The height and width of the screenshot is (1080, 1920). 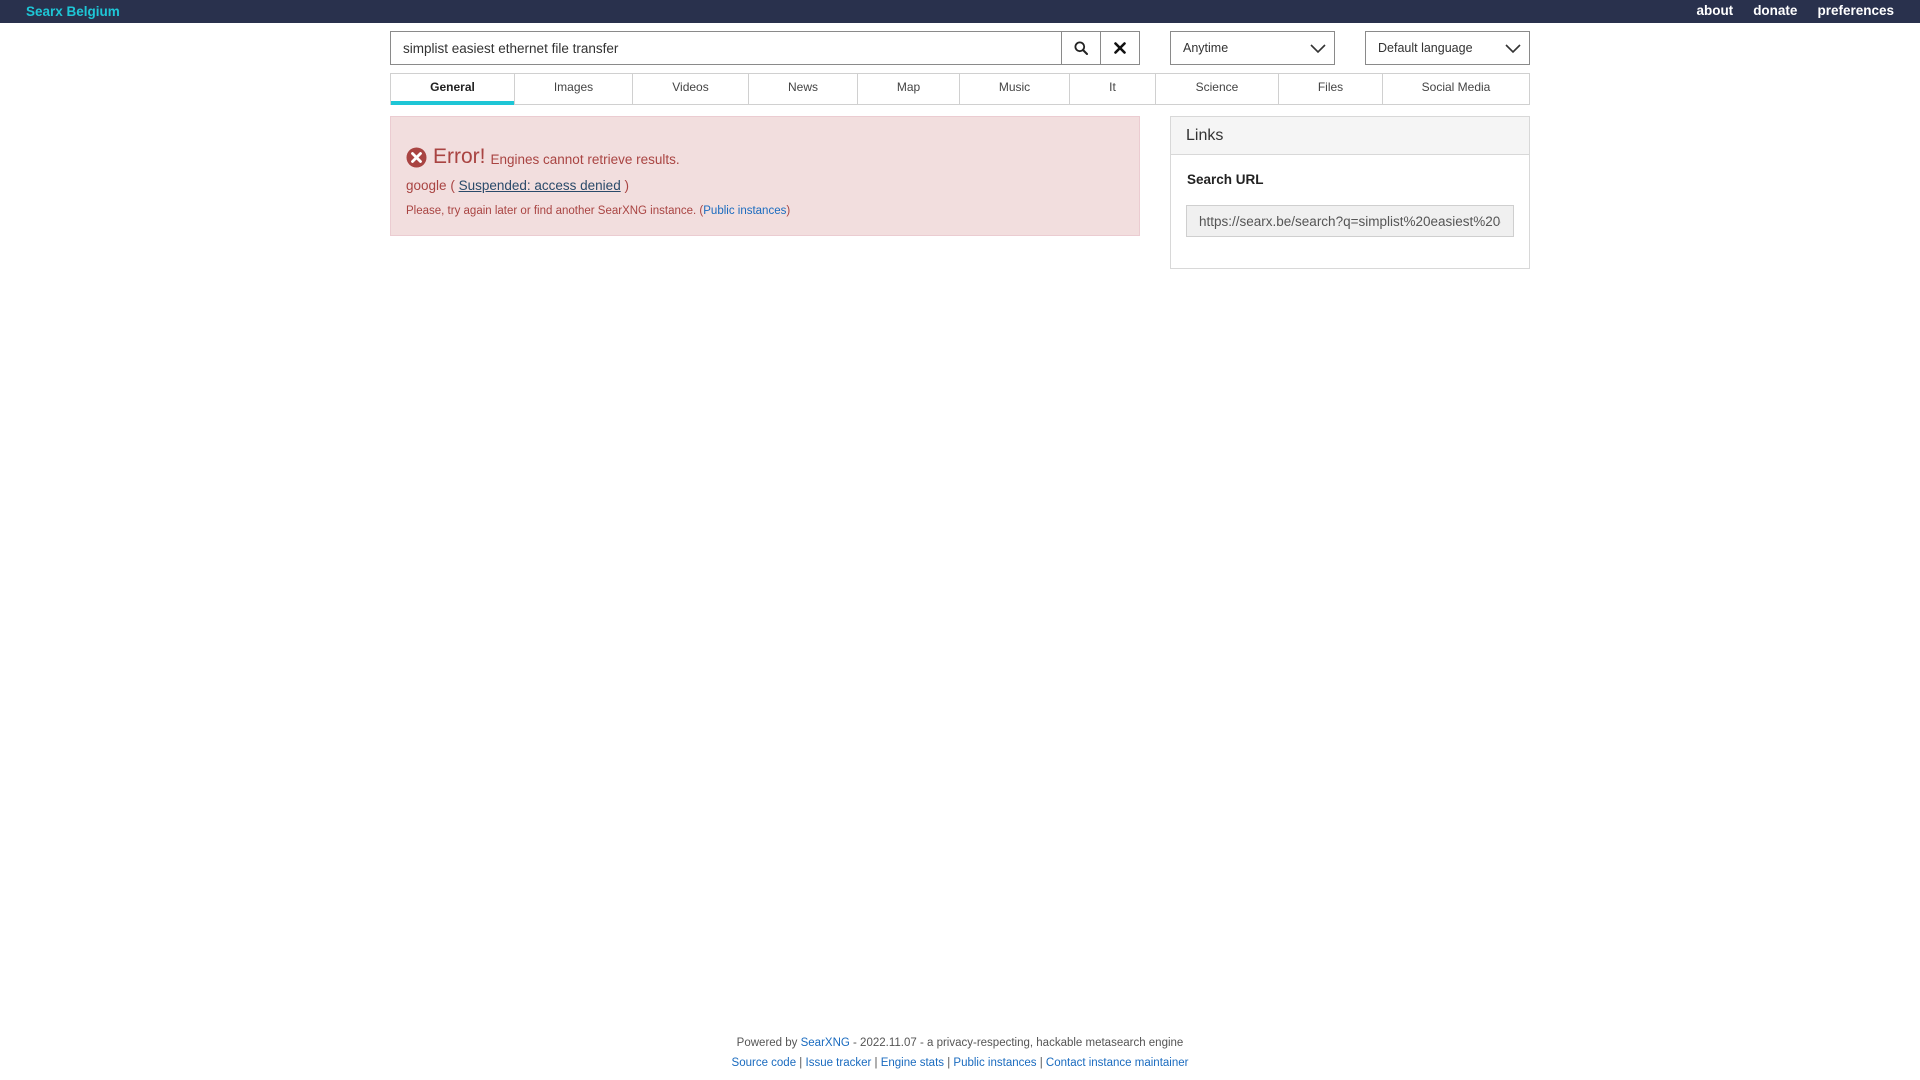 I want to click on tab-news: News, so click(x=803, y=89).